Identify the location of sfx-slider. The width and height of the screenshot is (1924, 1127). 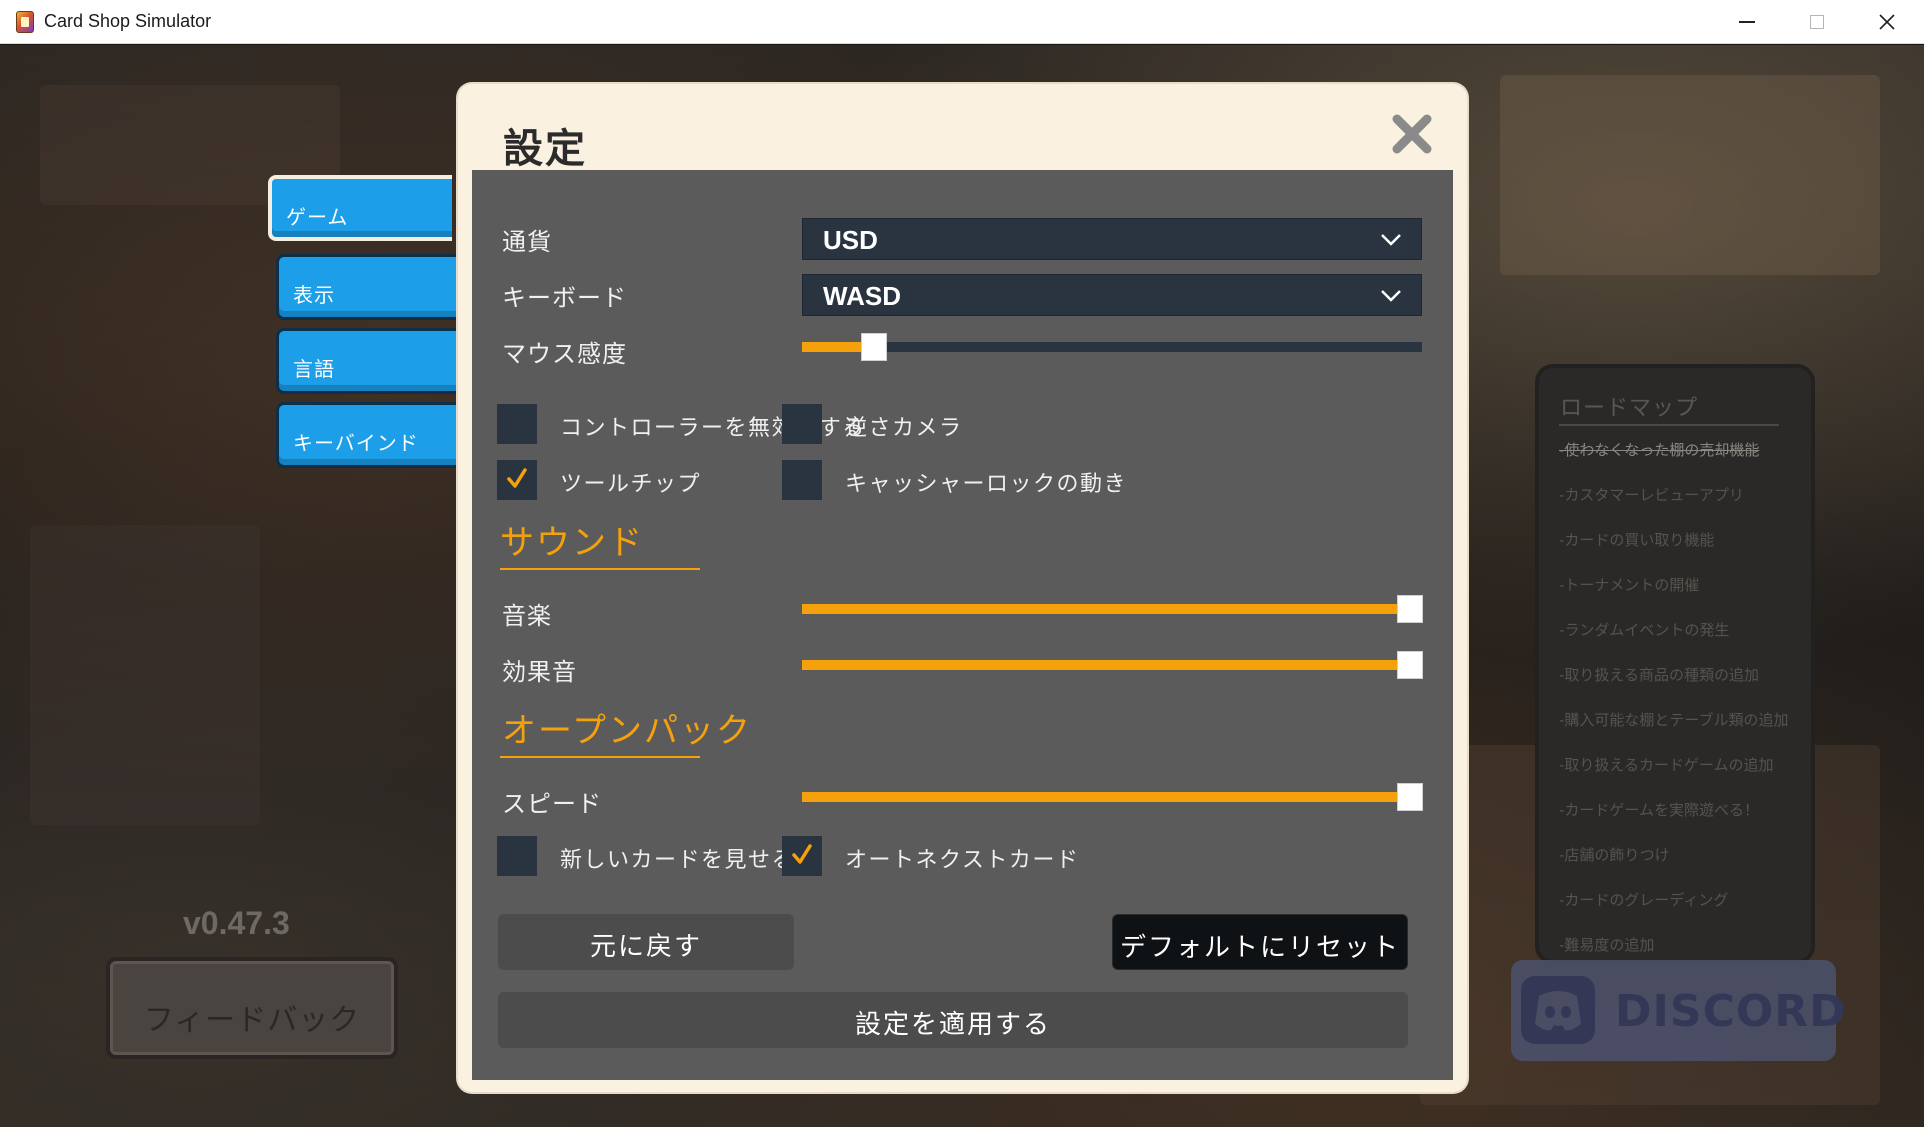
(1112, 665).